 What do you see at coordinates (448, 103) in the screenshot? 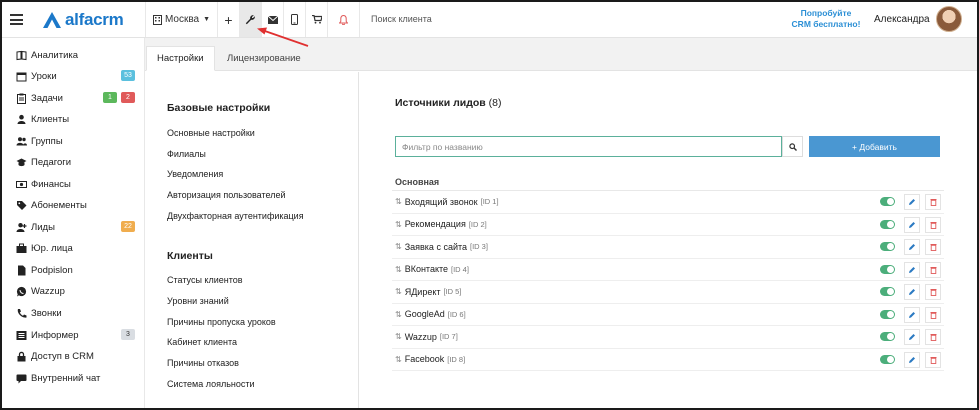
I see `page-title: Источники лидов (8)` at bounding box center [448, 103].